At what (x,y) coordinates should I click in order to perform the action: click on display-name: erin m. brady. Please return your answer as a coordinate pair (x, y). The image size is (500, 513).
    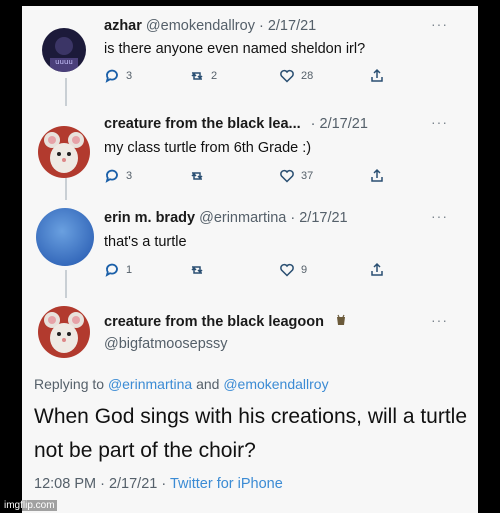
    Looking at the image, I should click on (149, 218).